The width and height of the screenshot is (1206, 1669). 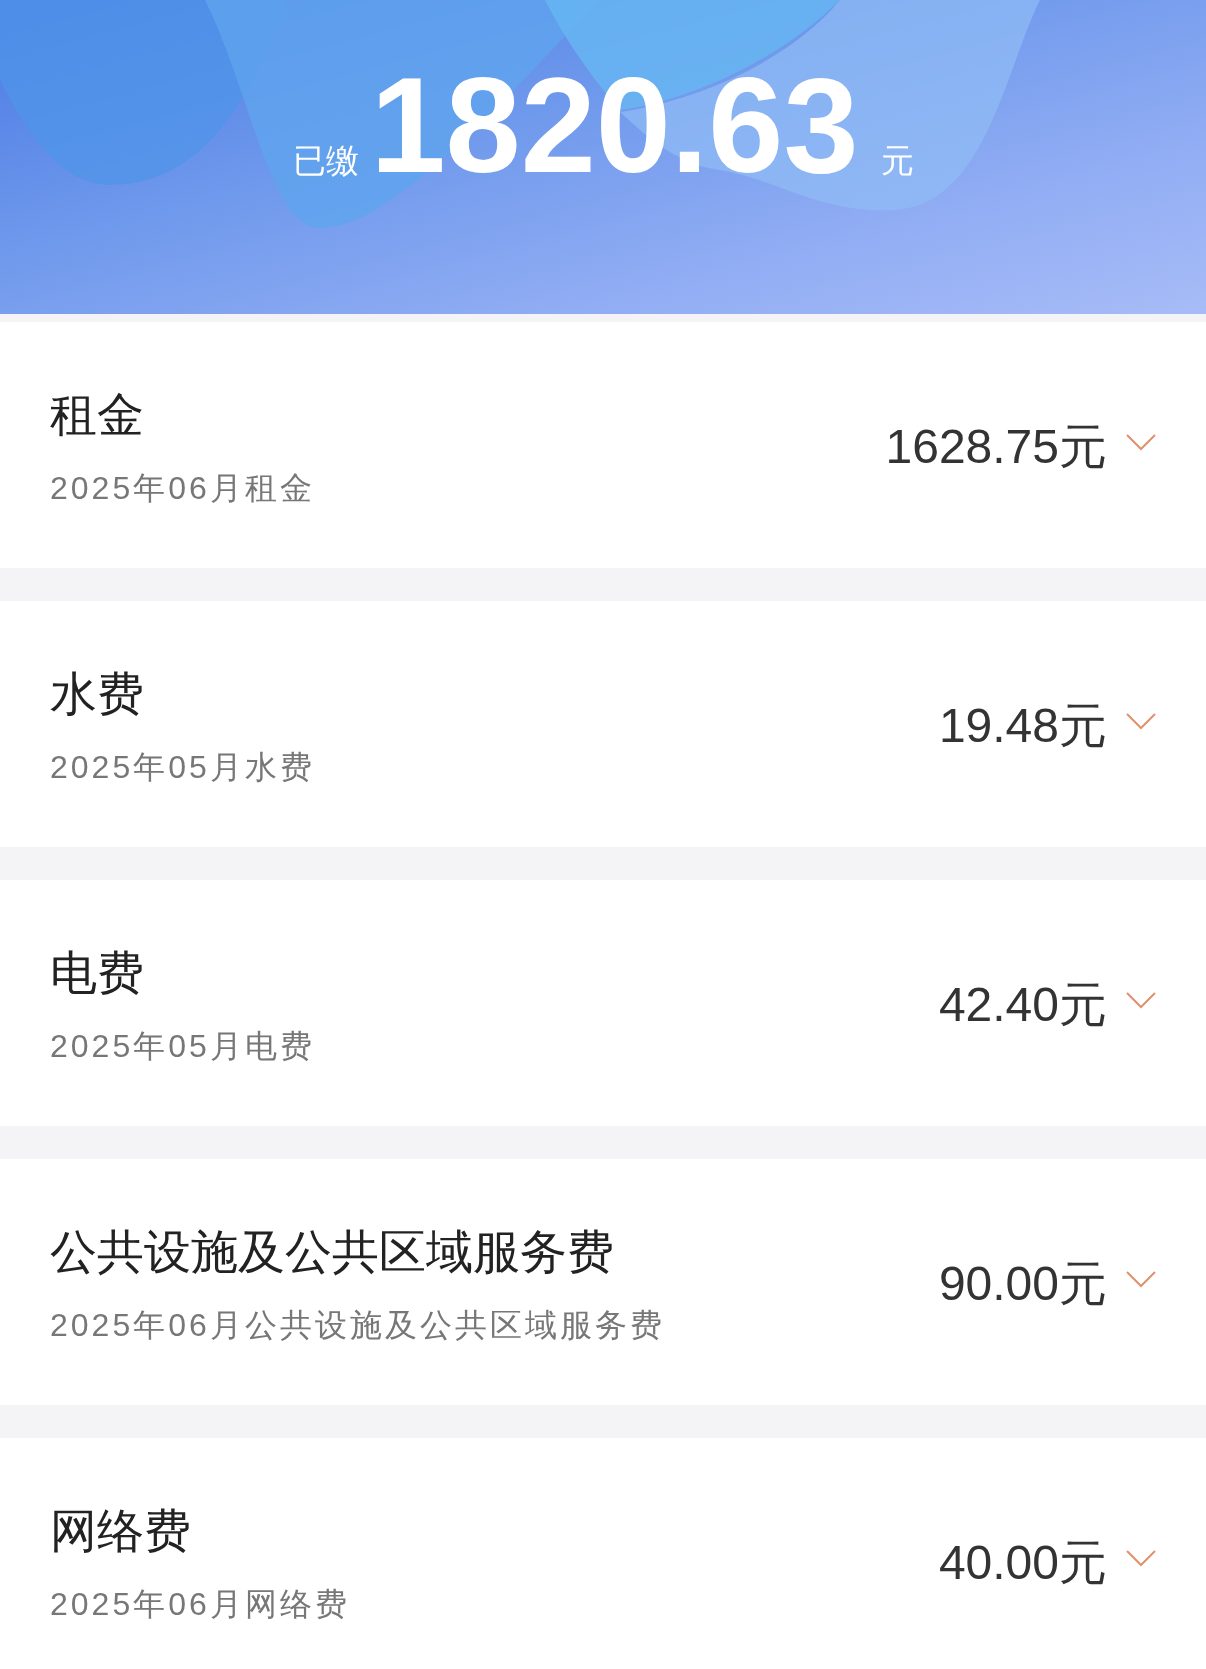 I want to click on bill-amount: 19.48元, so click(x=1022, y=726).